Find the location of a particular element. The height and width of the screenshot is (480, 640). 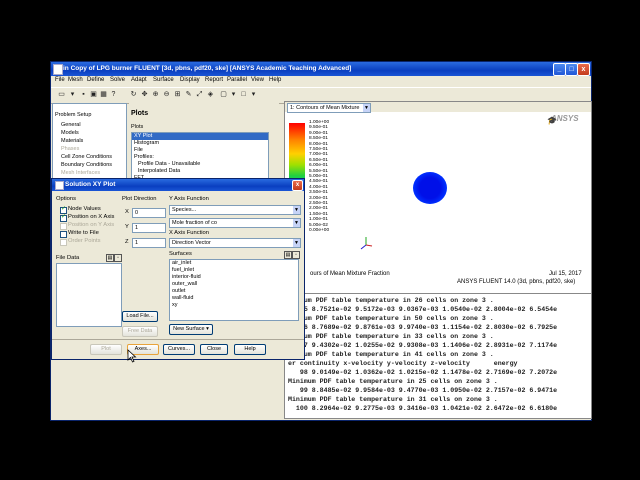

rotate-icon: ↻ is located at coordinates (133, 95).